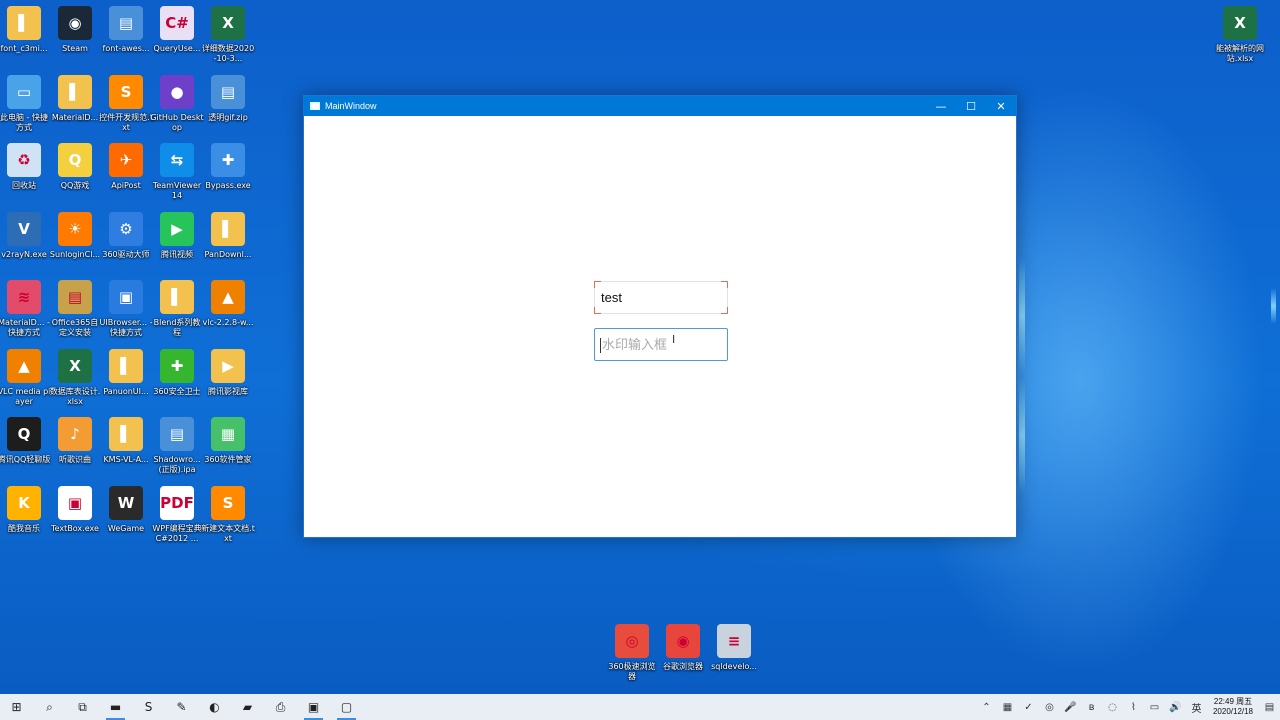 The height and width of the screenshot is (720, 1280). I want to click on desktop-icon: ▣ UIBrowser... - 快捷方式, so click(126, 309).